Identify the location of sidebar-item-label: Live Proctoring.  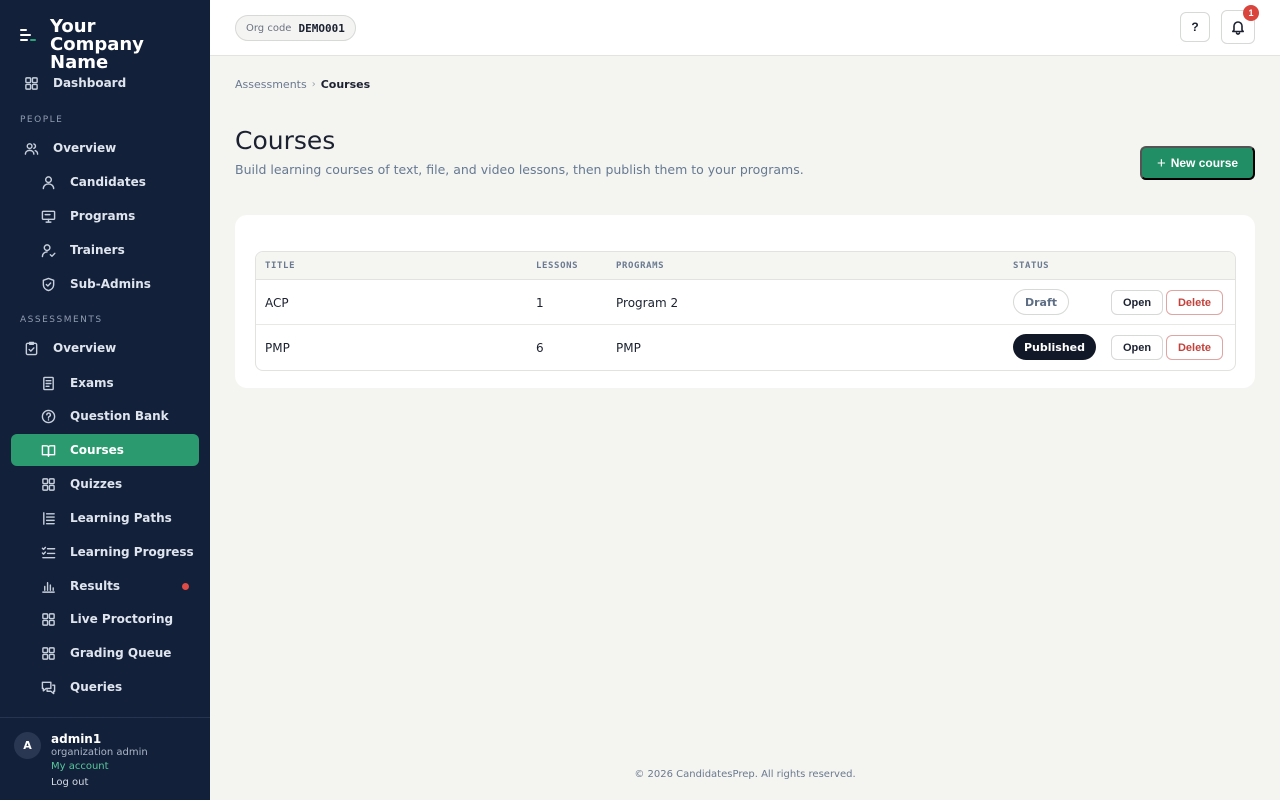
(122, 619).